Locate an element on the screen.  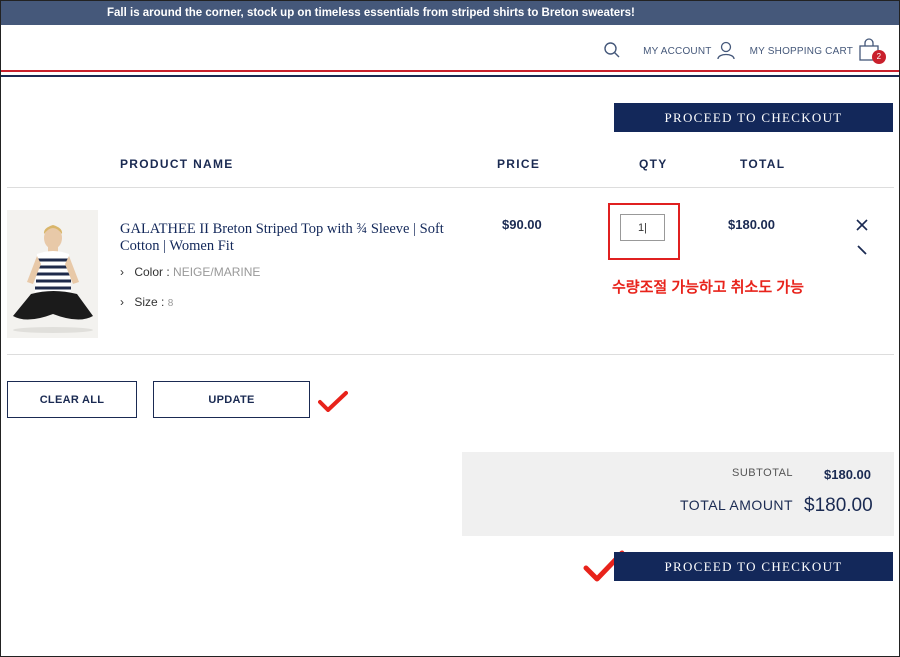
size-value: 8 is located at coordinates (170, 303).